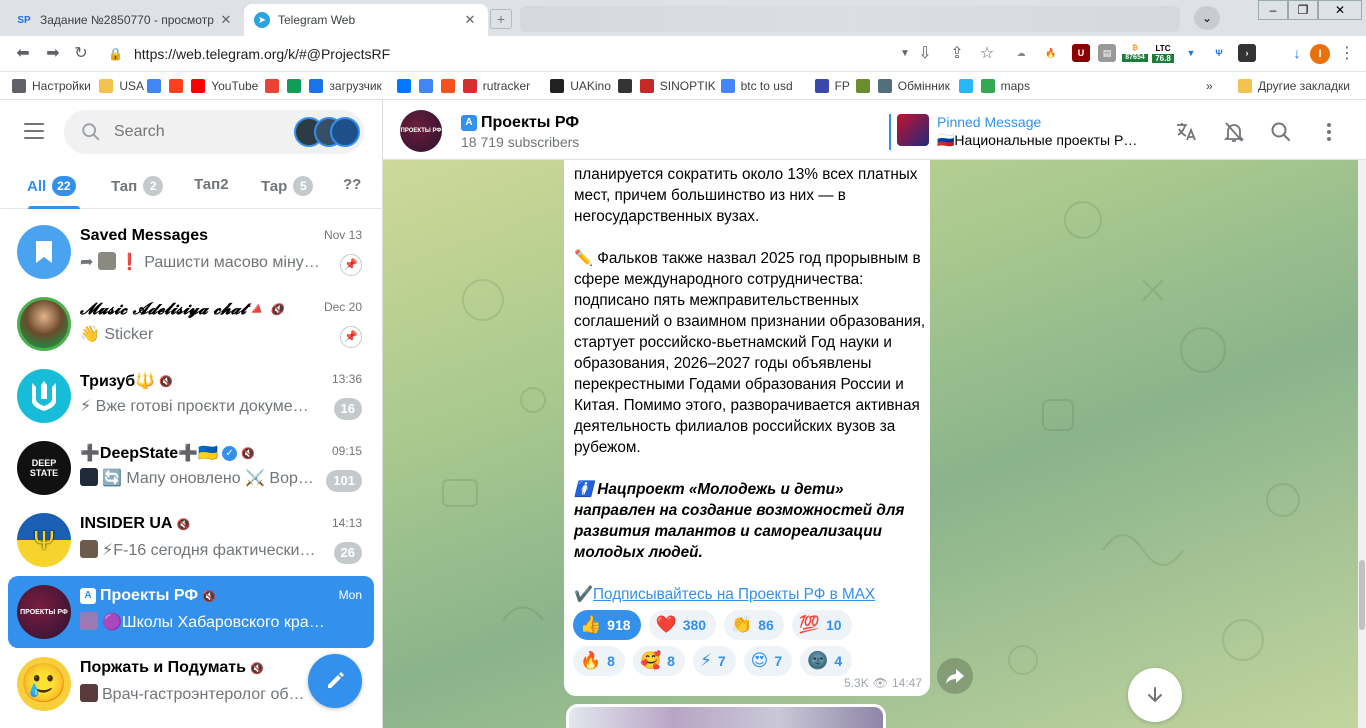 The height and width of the screenshot is (728, 1366). I want to click on channel-title: A Проекты РФ, so click(520, 123).